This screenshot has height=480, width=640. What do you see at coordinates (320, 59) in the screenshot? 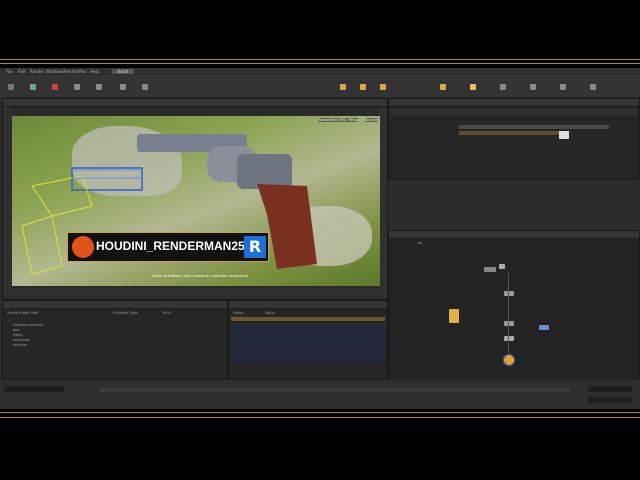
I see `top-frame-line-outer` at bounding box center [320, 59].